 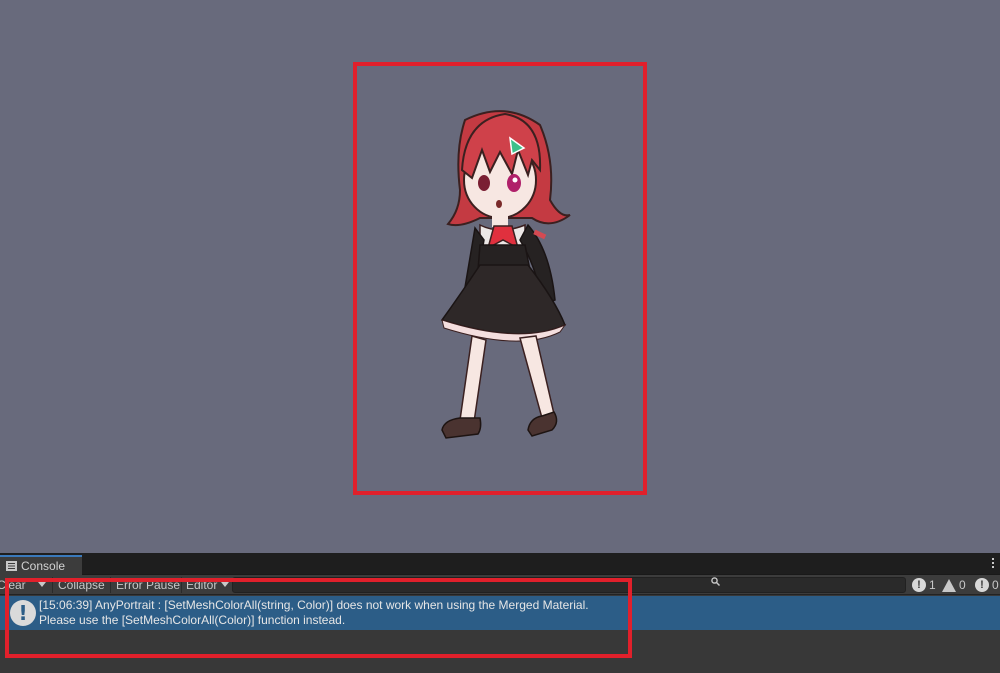 What do you see at coordinates (995, 585) in the screenshot?
I see `error-count: 0` at bounding box center [995, 585].